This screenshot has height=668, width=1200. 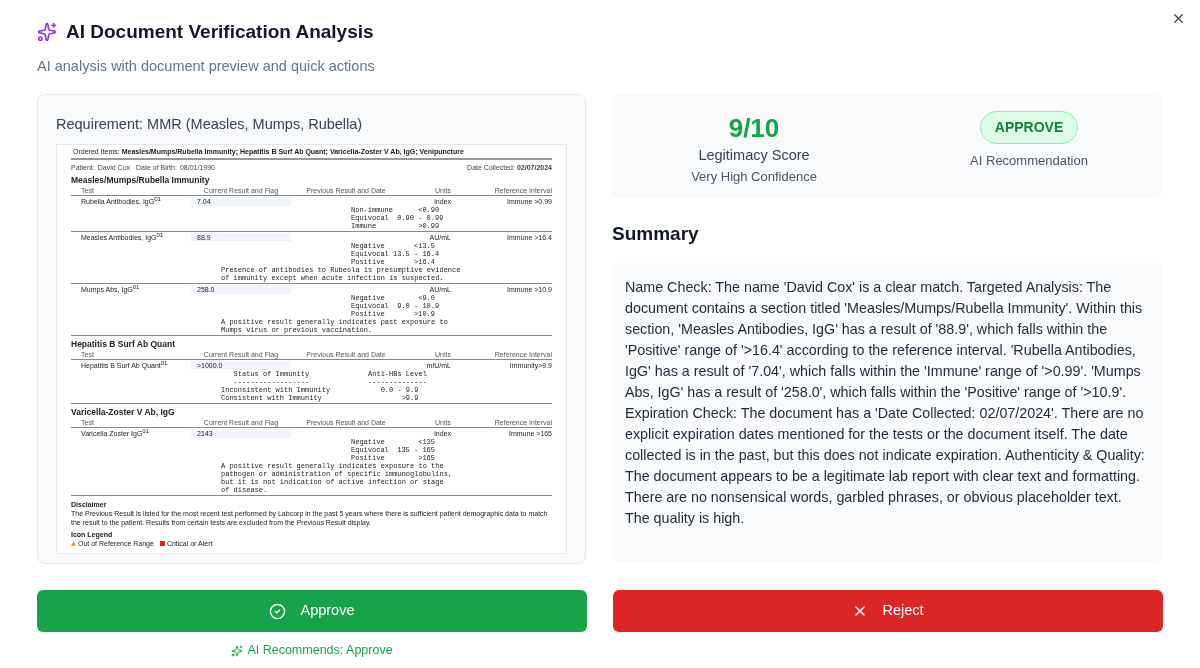 What do you see at coordinates (220, 32) in the screenshot?
I see `dialog-title: AI Document Verification Analysis` at bounding box center [220, 32].